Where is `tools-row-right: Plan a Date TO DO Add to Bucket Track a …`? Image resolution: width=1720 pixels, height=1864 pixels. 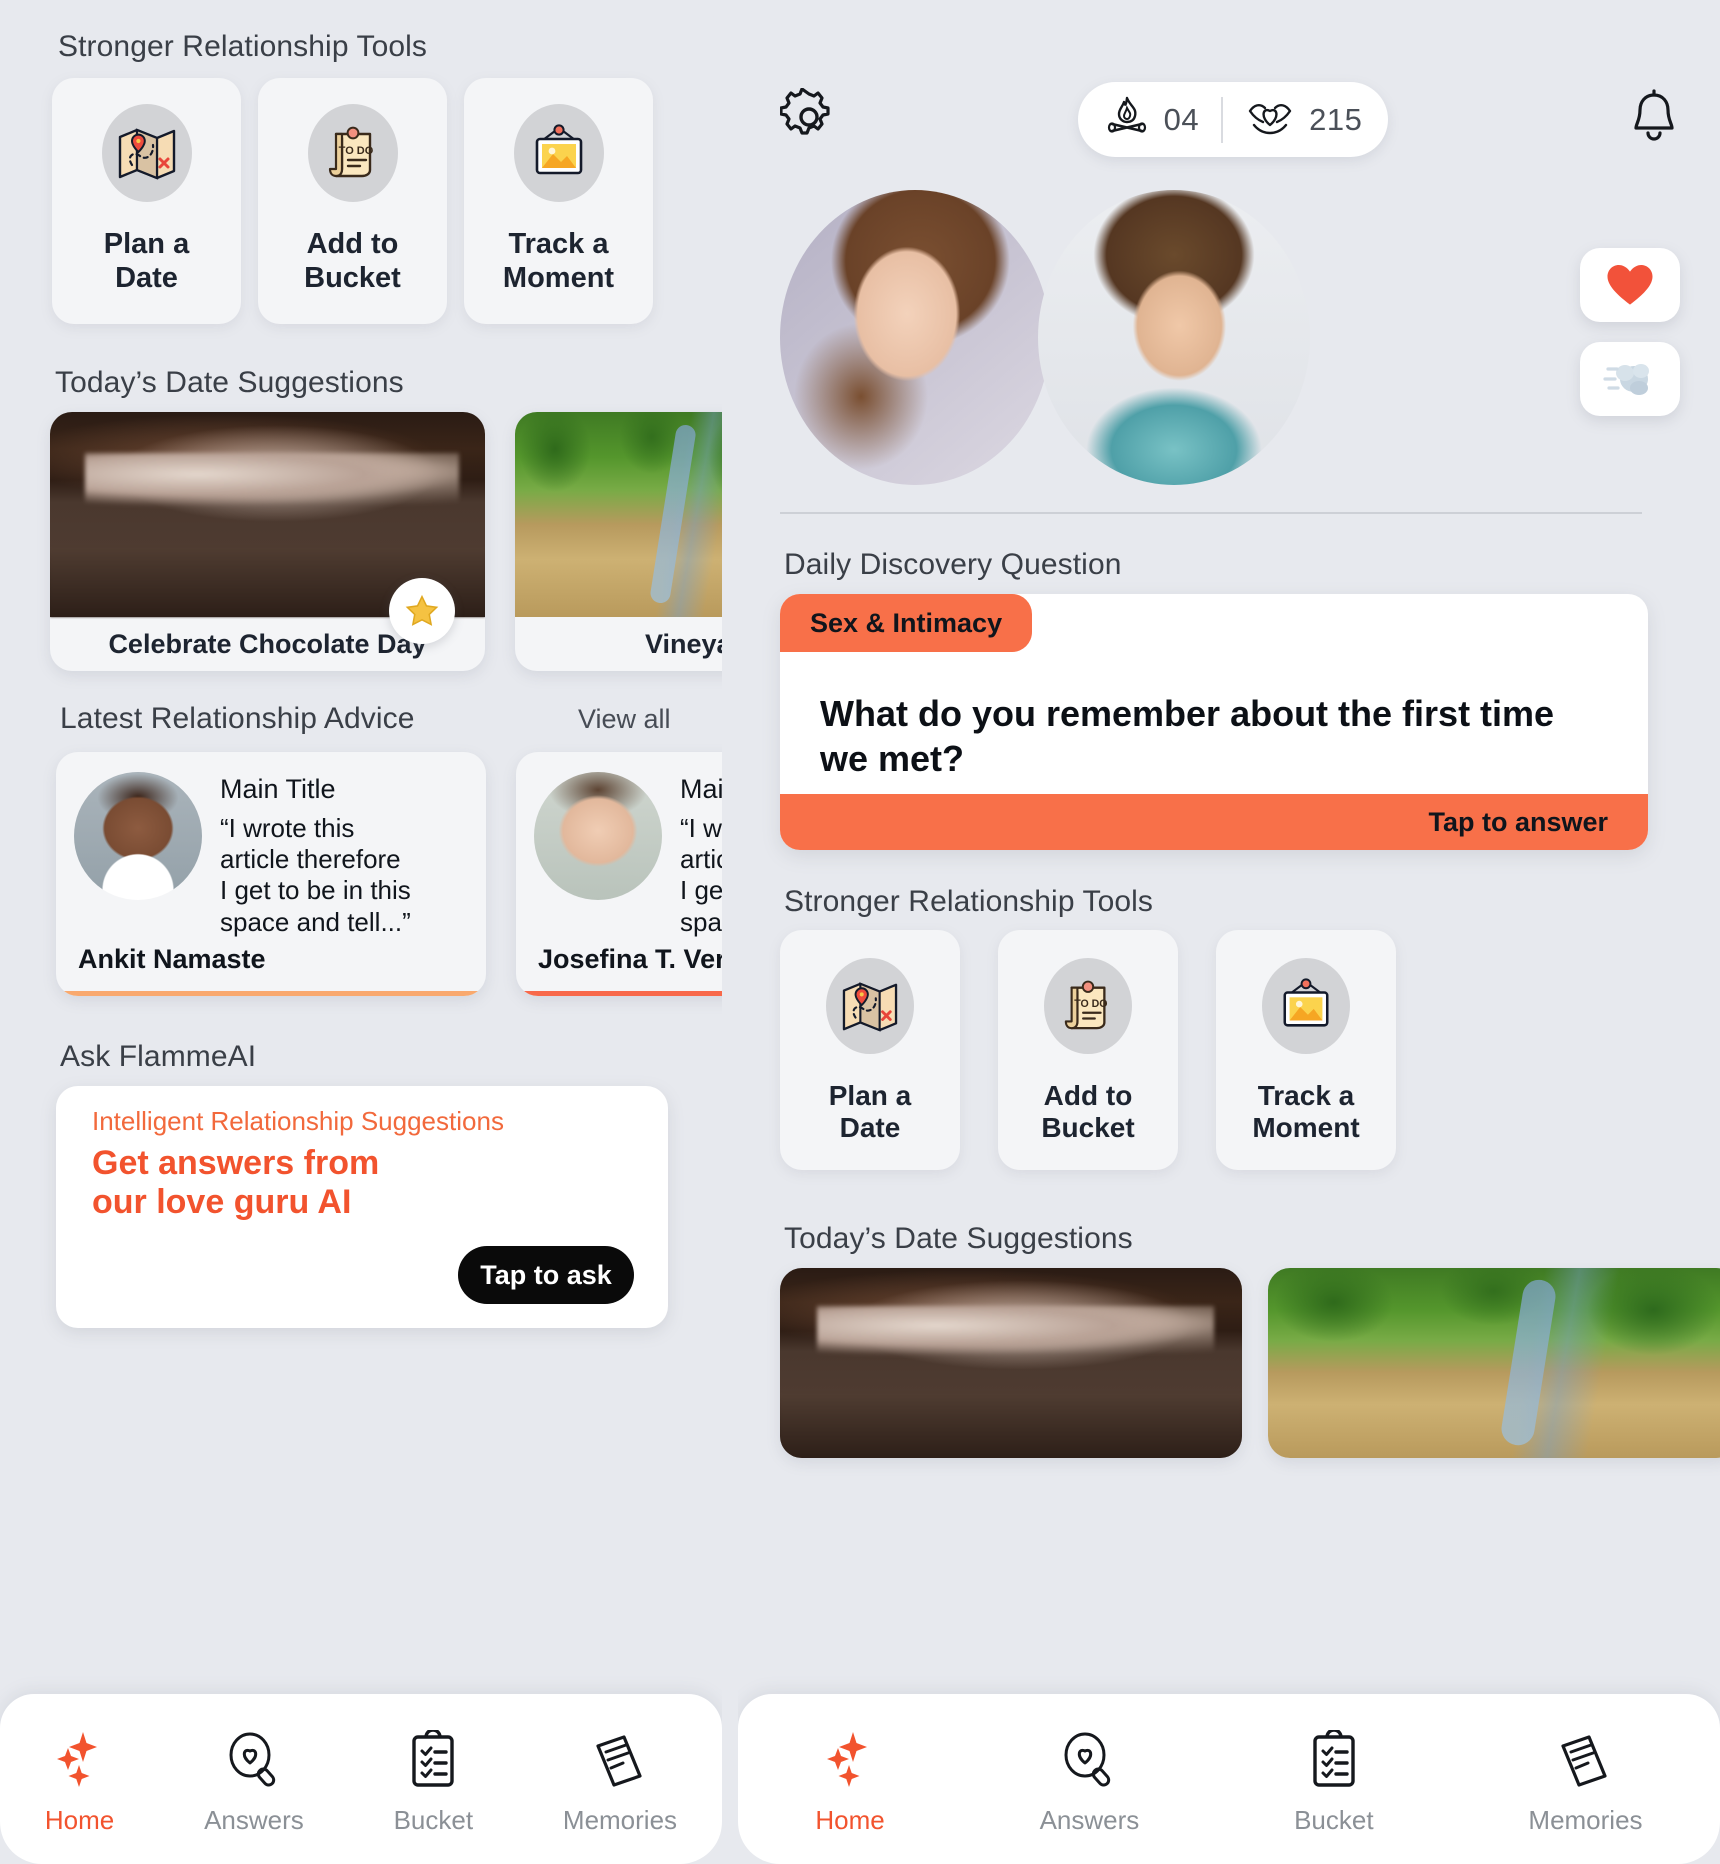 tools-row-right: Plan a Date TO DO Add to Bucket Track a … is located at coordinates (1088, 1050).